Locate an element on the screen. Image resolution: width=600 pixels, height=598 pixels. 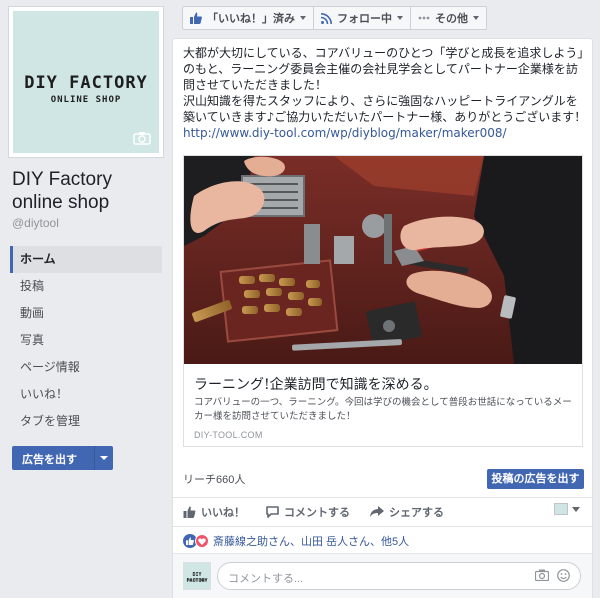
share-icon is located at coordinates (377, 511).